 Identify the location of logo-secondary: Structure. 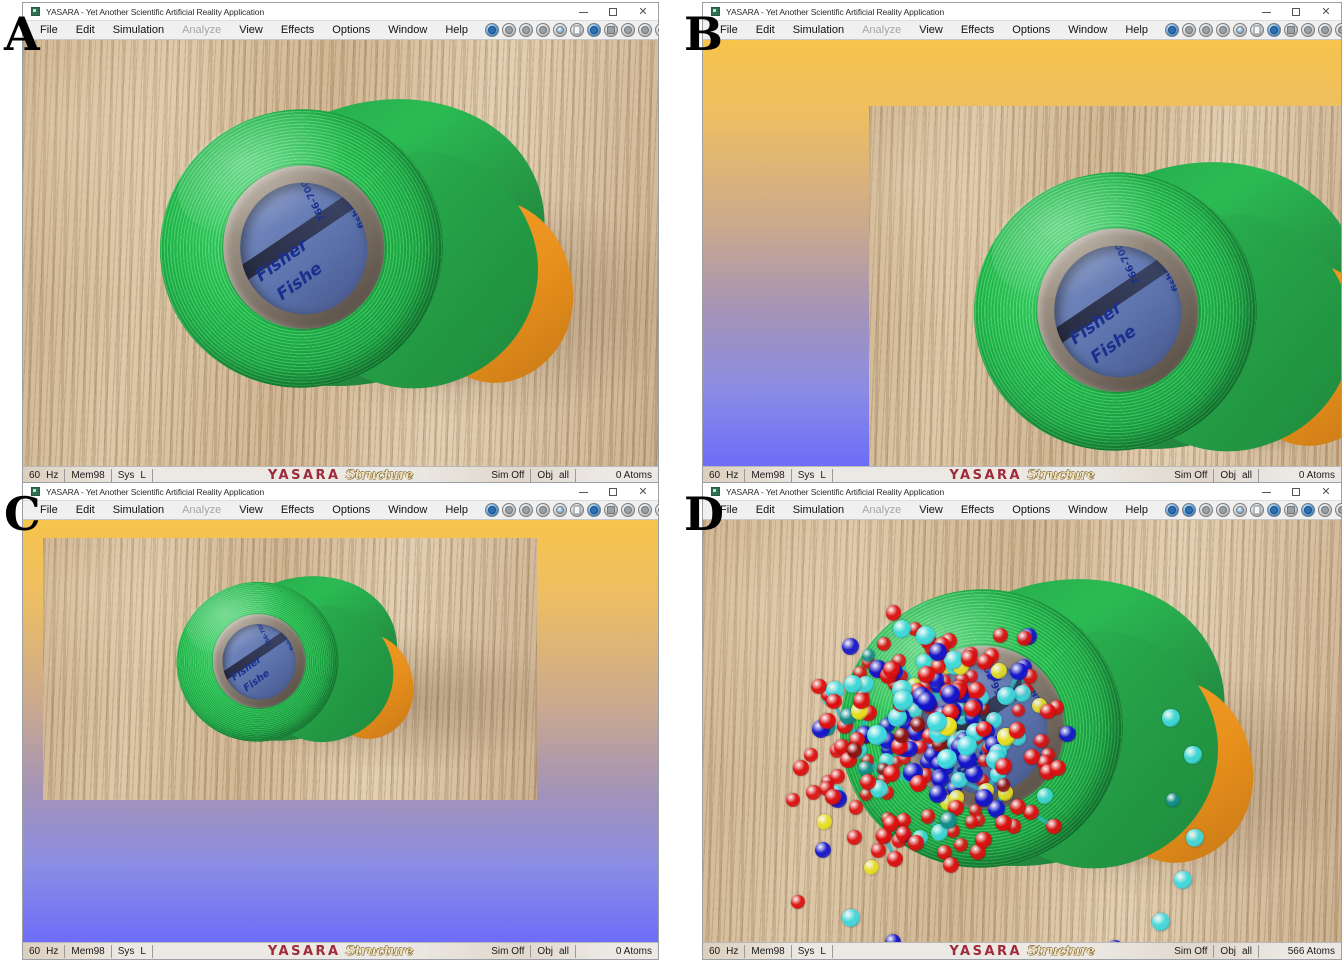
(379, 951).